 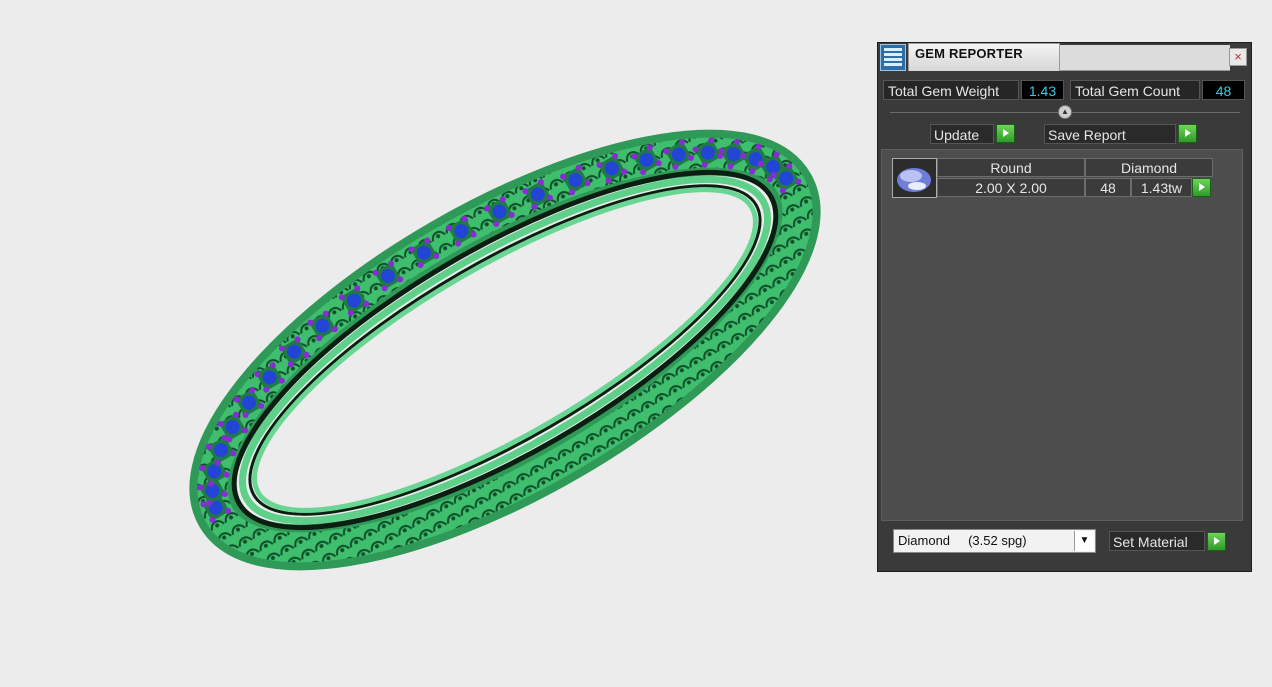 What do you see at coordinates (1161, 187) in the screenshot?
I see `gem-weight-cell: 1.43tw` at bounding box center [1161, 187].